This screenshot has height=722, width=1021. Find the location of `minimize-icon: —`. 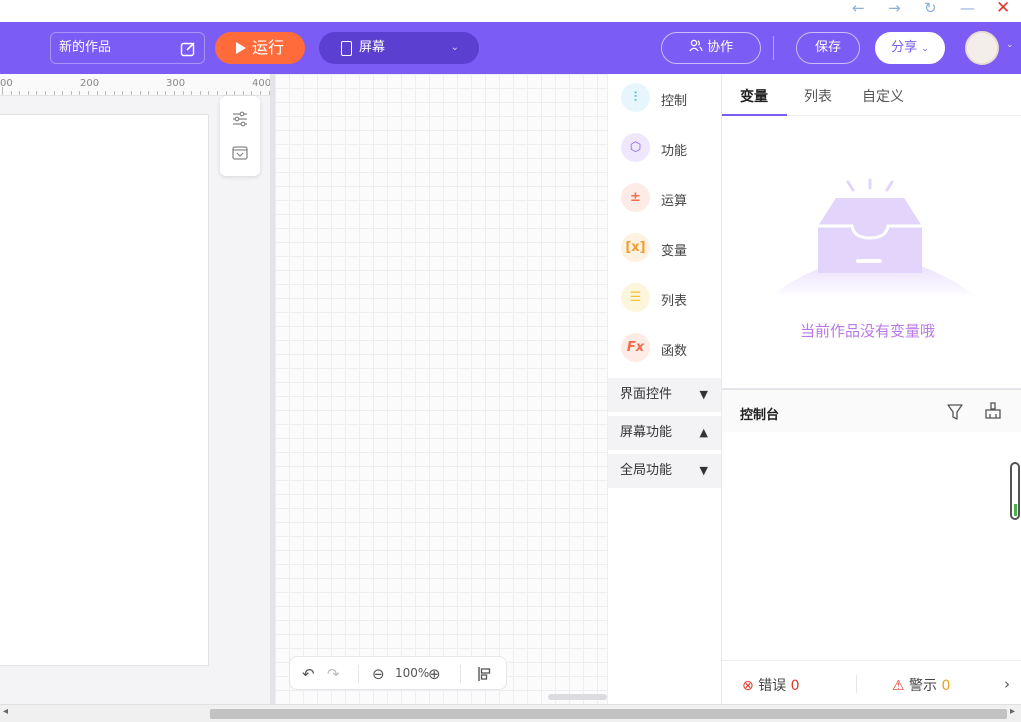

minimize-icon: — is located at coordinates (967, 8).